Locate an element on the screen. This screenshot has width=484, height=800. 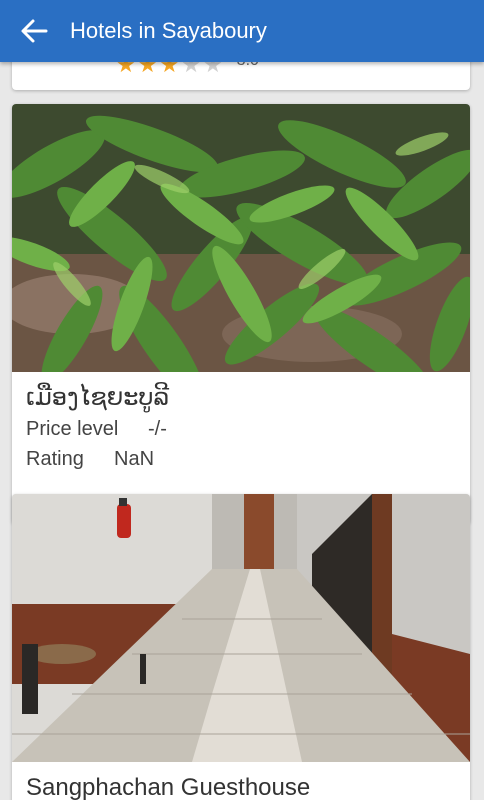
hotel-card-partial: ★ ★ ★ ★ ★ 3.0 is located at coordinates (241, 76).